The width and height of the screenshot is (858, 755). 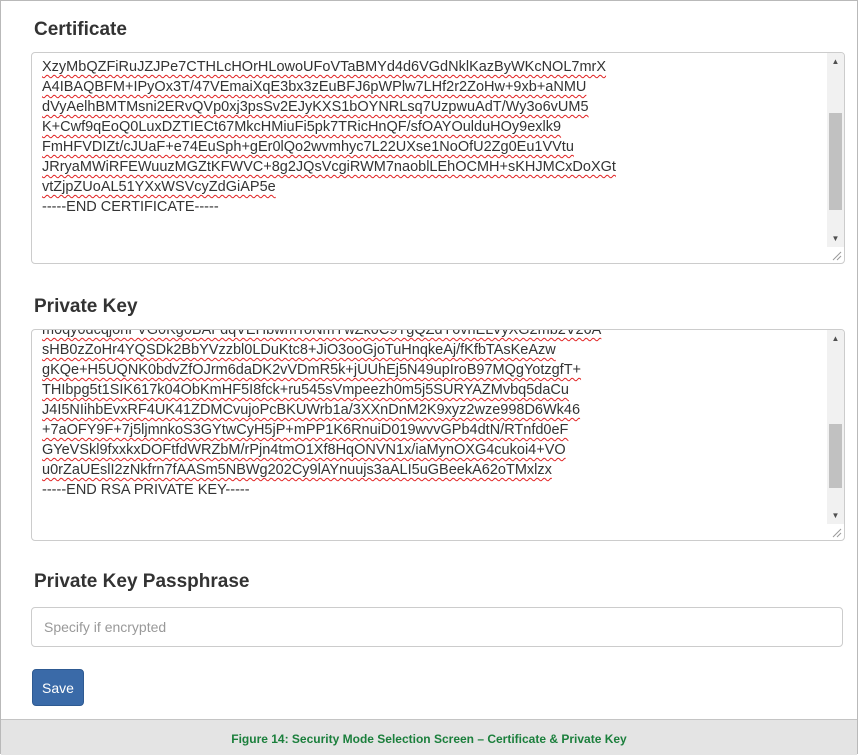 What do you see at coordinates (437, 627) in the screenshot?
I see `passphrase-input` at bounding box center [437, 627].